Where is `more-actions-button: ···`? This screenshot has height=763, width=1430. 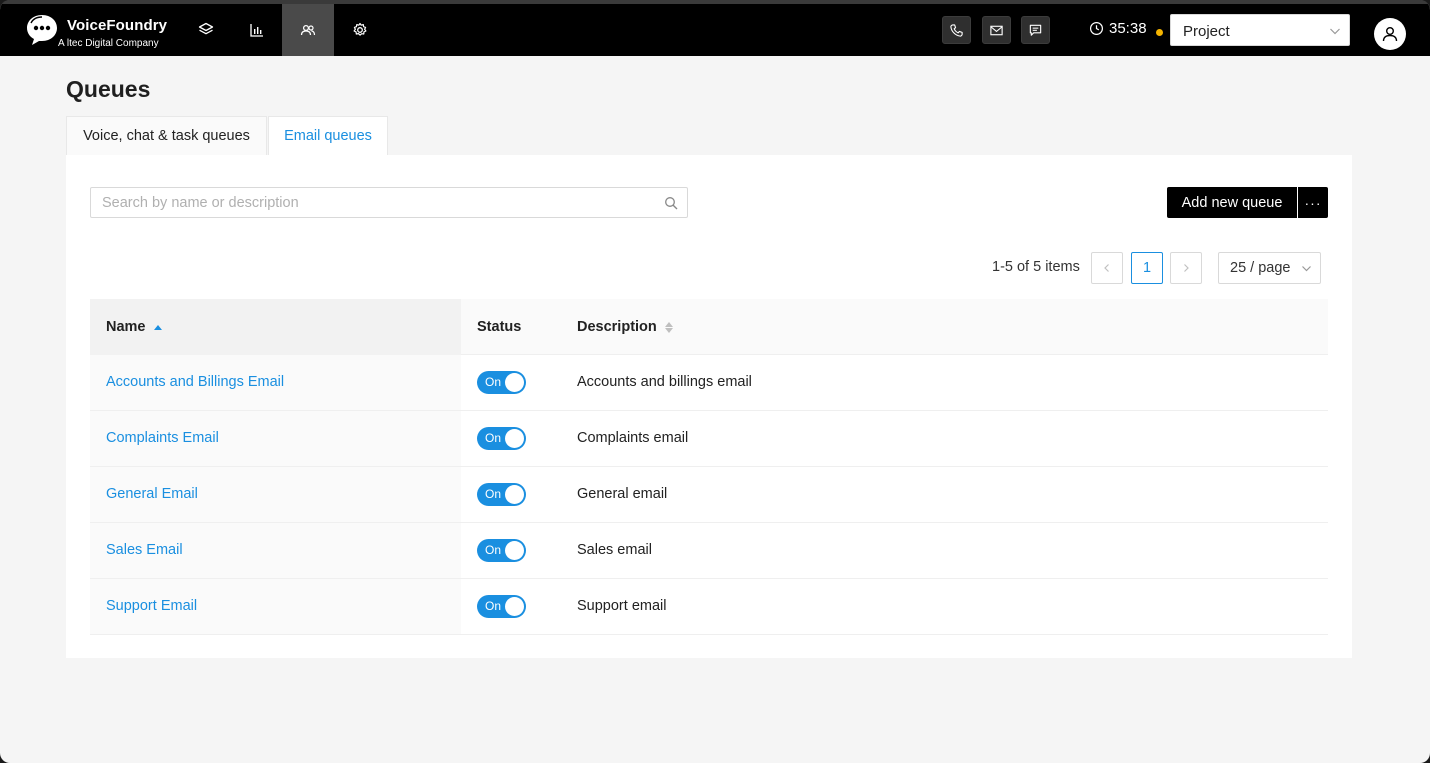 more-actions-button: ··· is located at coordinates (1313, 202).